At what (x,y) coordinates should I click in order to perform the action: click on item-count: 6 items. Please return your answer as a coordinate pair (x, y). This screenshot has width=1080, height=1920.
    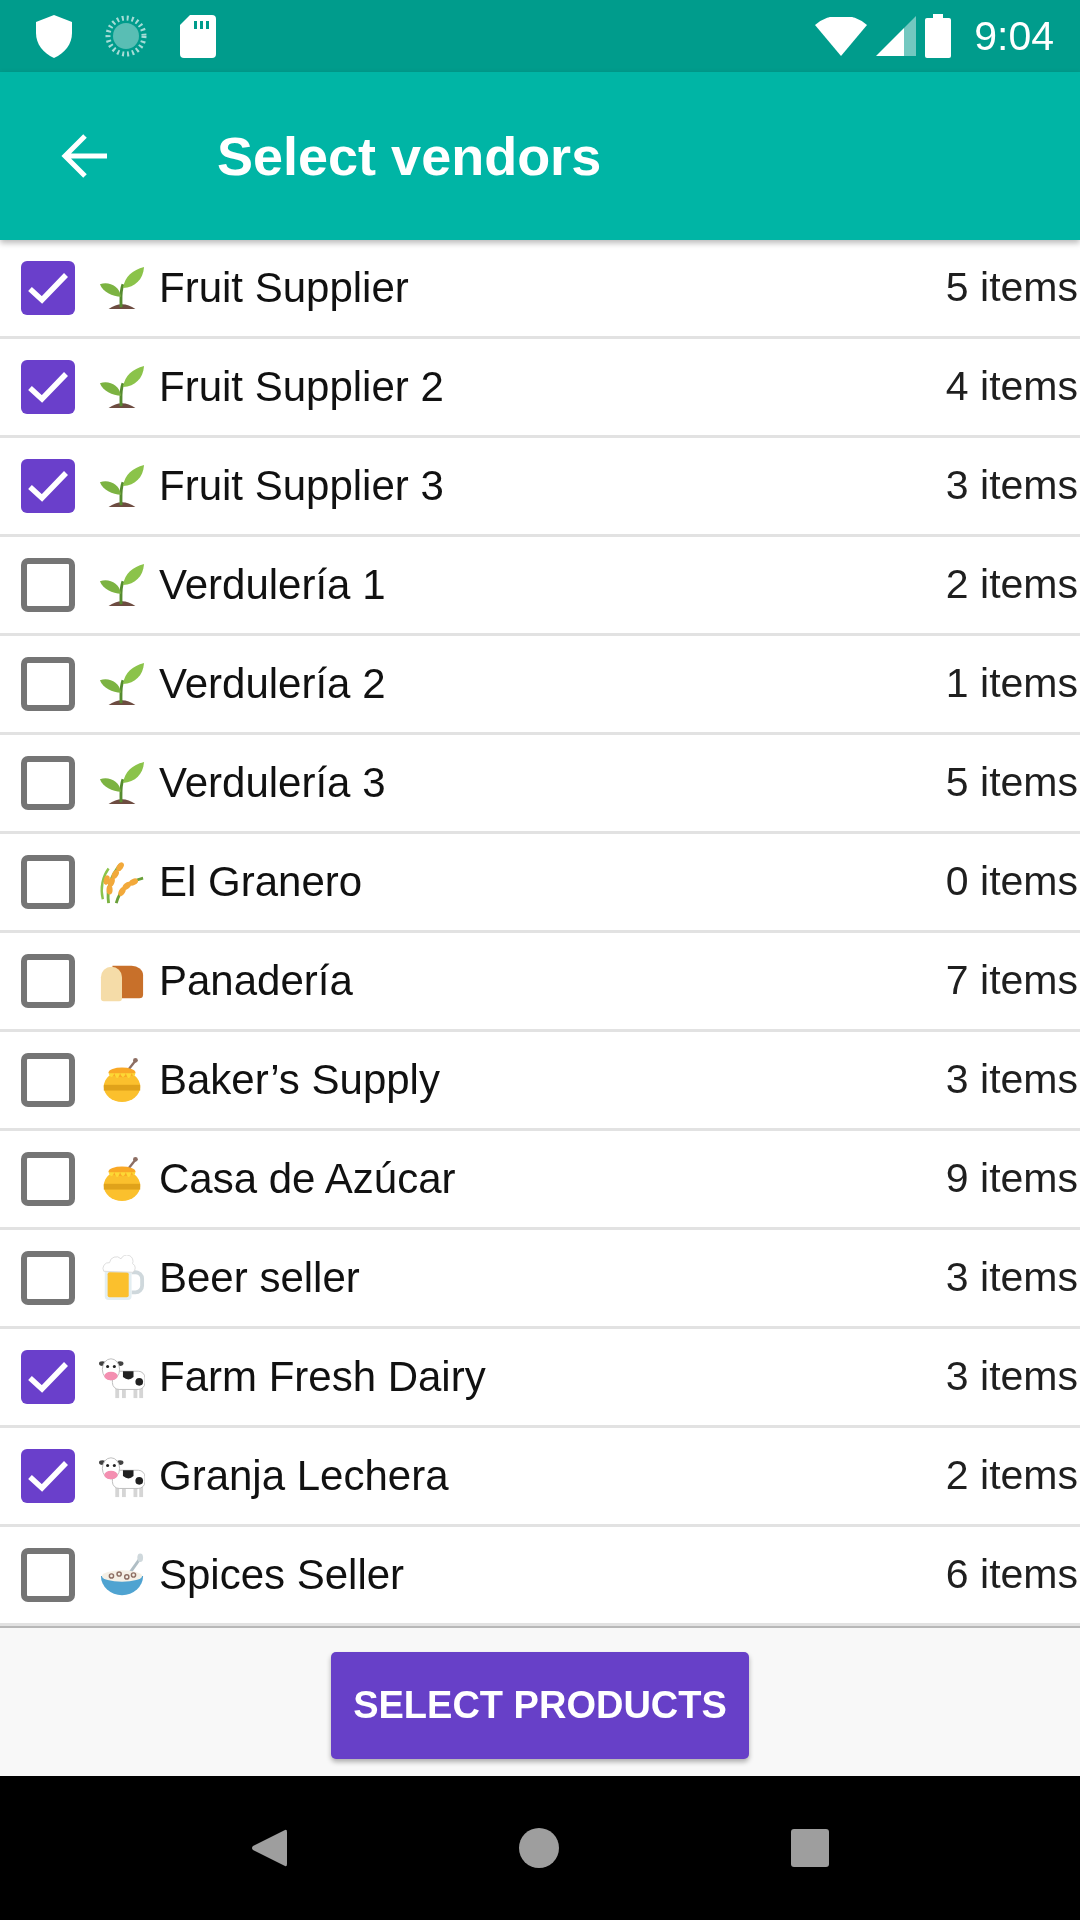
    Looking at the image, I should click on (1011, 1575).